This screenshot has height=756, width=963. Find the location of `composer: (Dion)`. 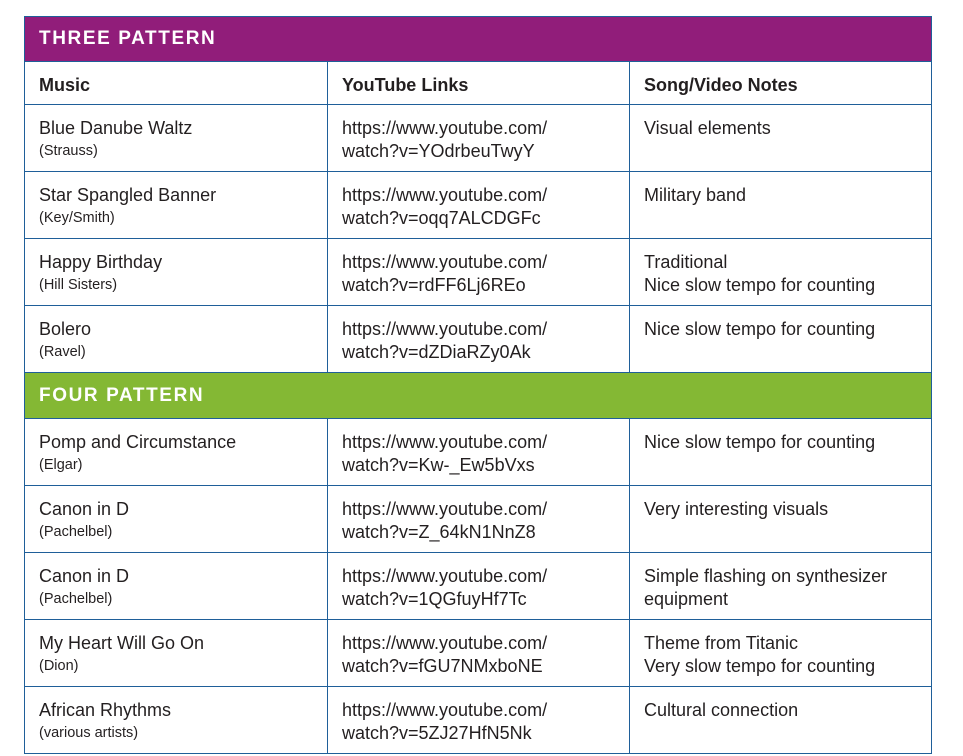

composer: (Dion) is located at coordinates (59, 666).